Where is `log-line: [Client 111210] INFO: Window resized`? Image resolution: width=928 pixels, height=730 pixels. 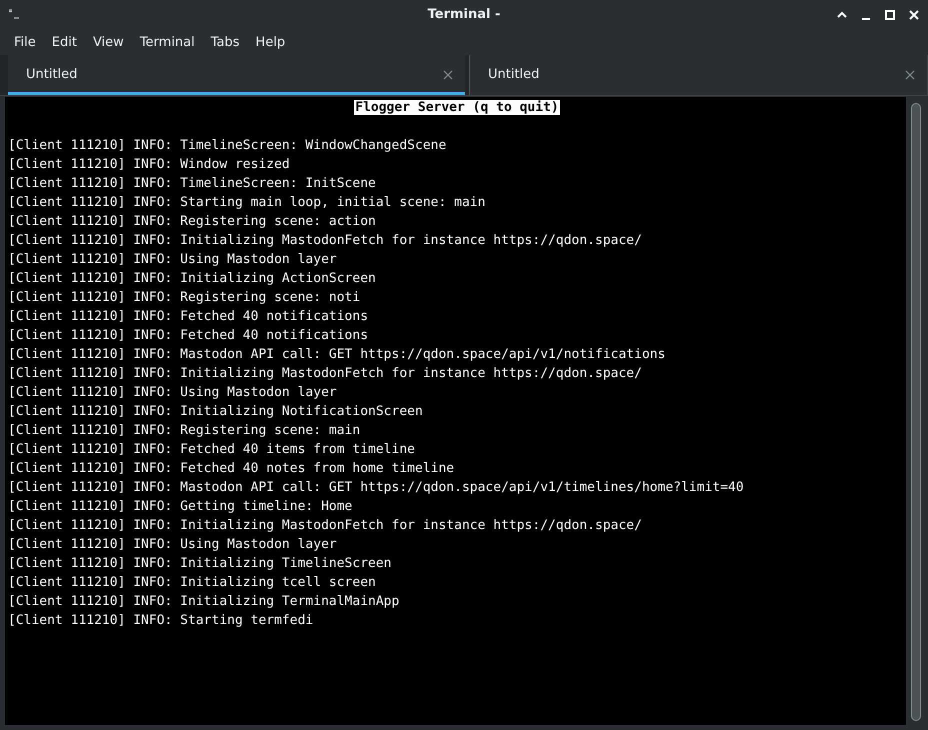
log-line: [Client 111210] INFO: Window resized is located at coordinates (149, 165).